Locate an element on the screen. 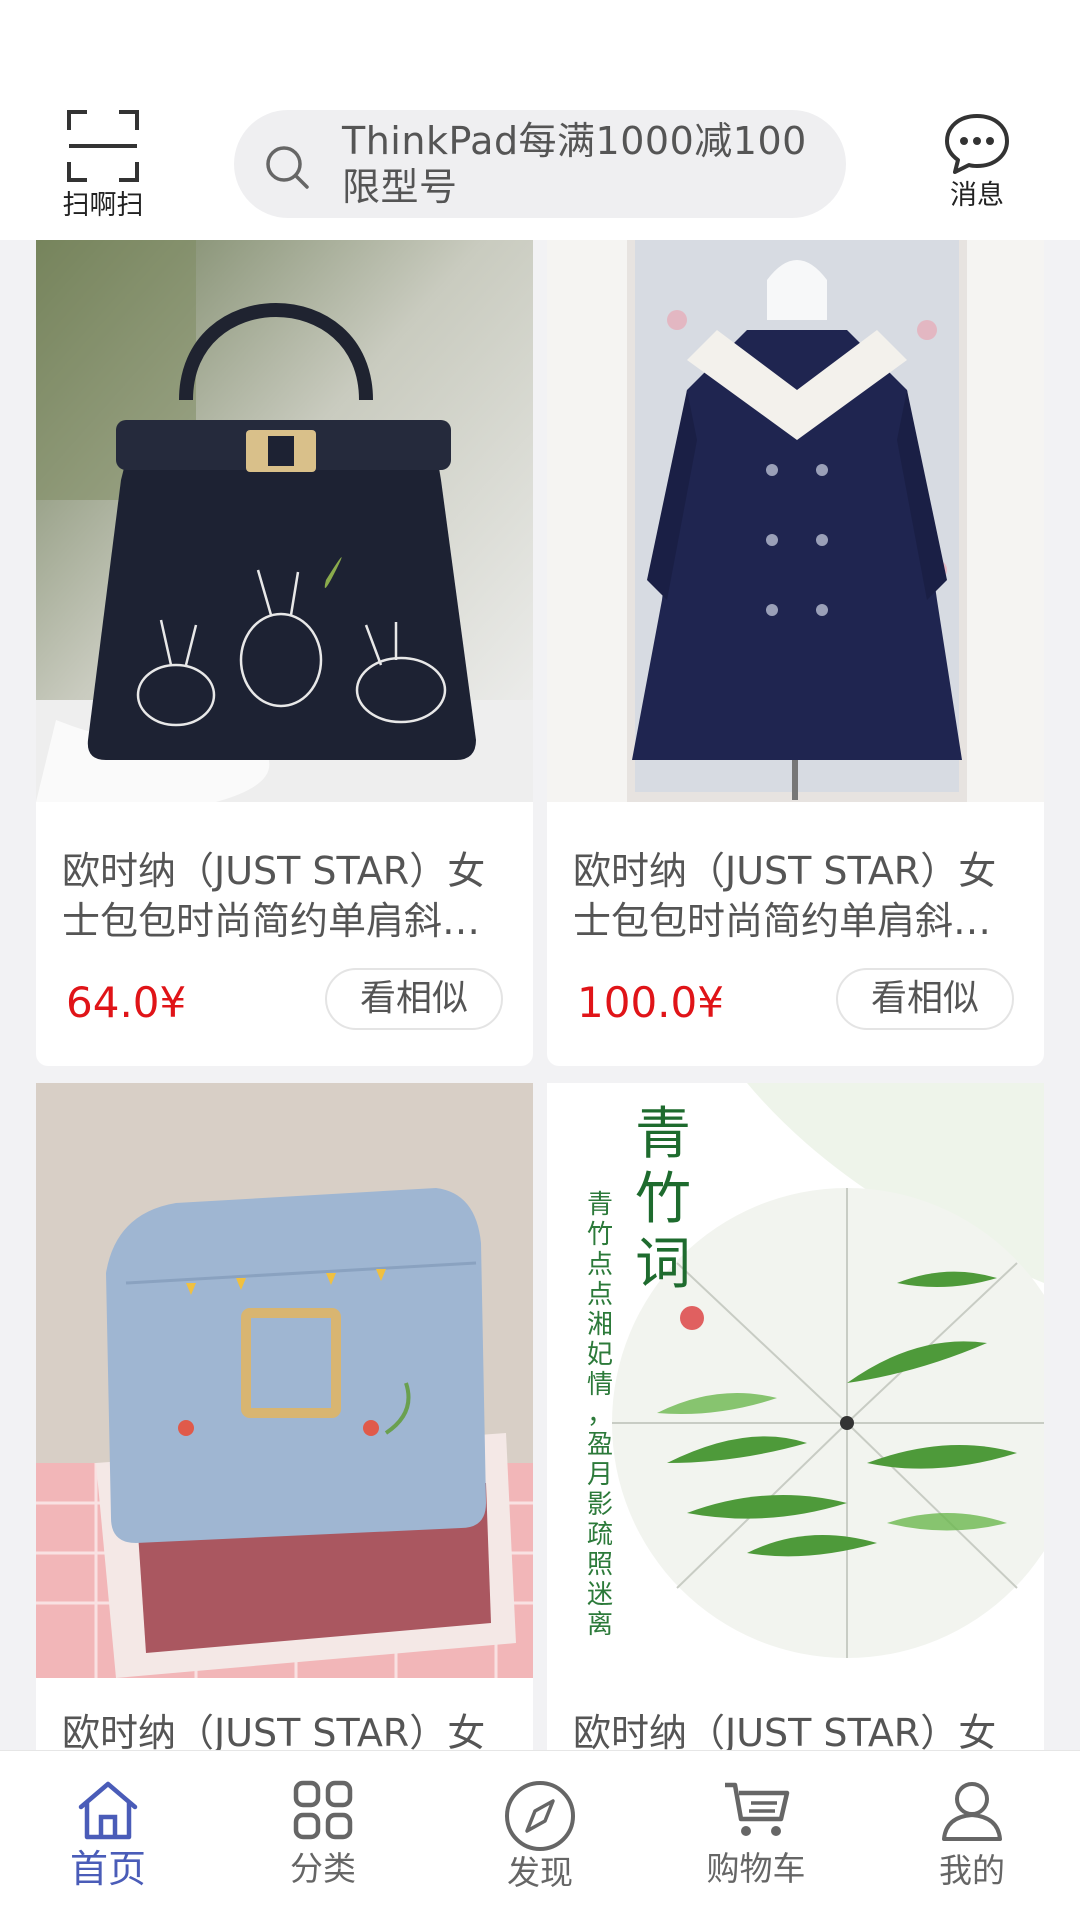 The height and width of the screenshot is (1920, 1080). svg-text: 青 is located at coordinates (600, 1205).